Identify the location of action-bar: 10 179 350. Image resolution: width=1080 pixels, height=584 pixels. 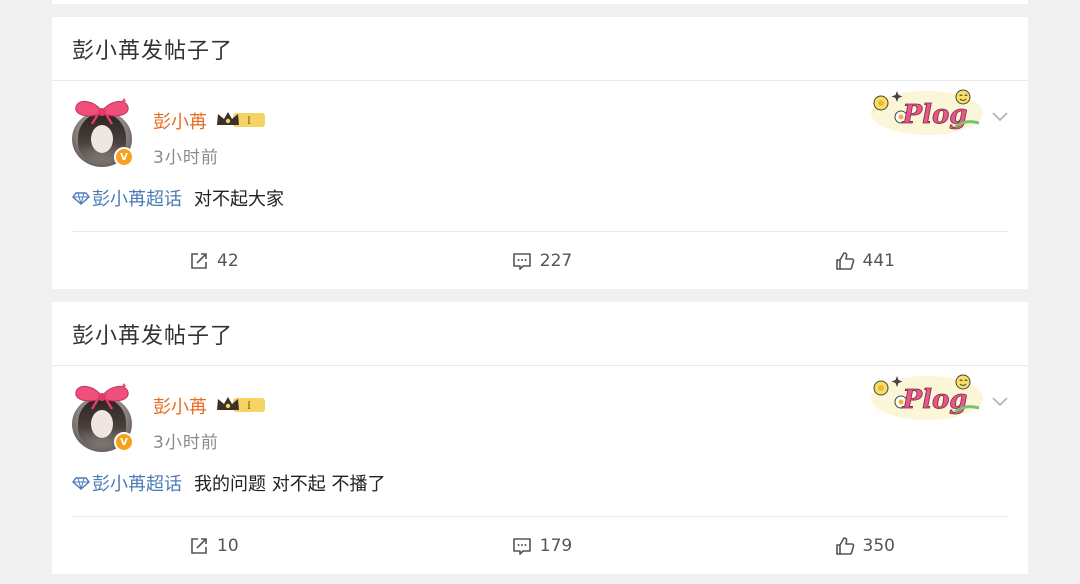
(540, 545).